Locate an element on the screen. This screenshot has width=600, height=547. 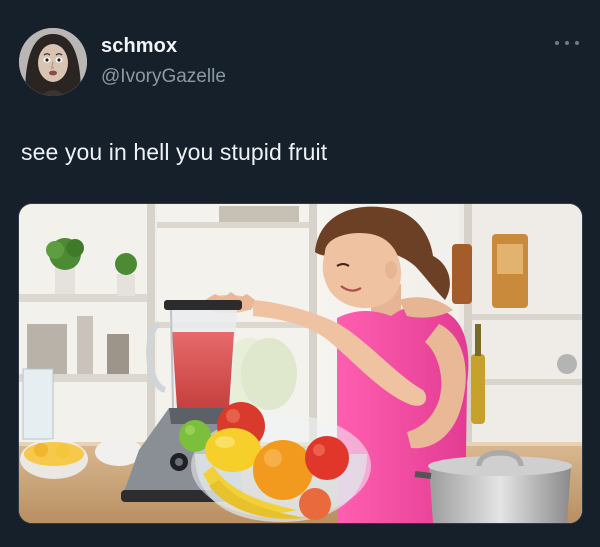
author-display-name: schmox is located at coordinates (139, 46).